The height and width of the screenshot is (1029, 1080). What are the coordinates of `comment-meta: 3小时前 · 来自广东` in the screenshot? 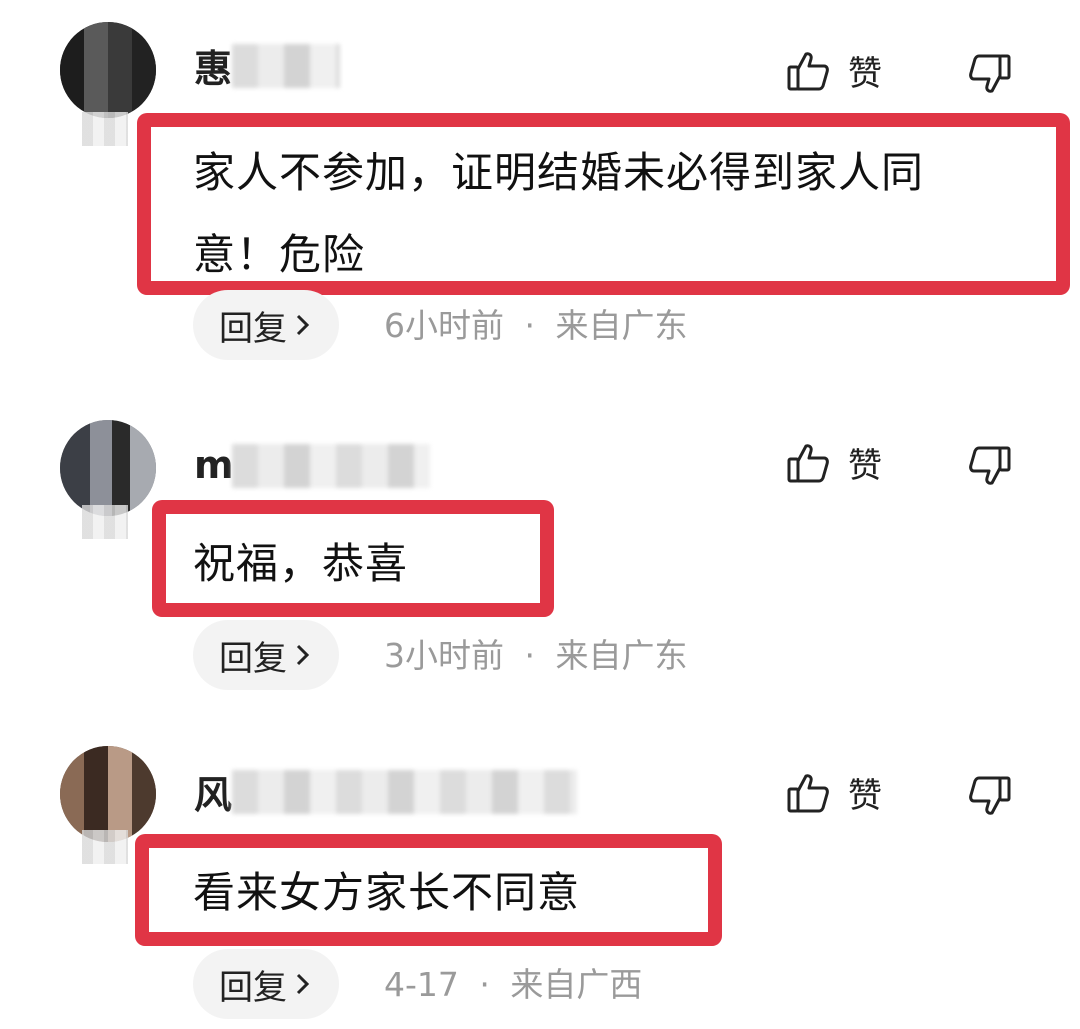 It's located at (536, 655).